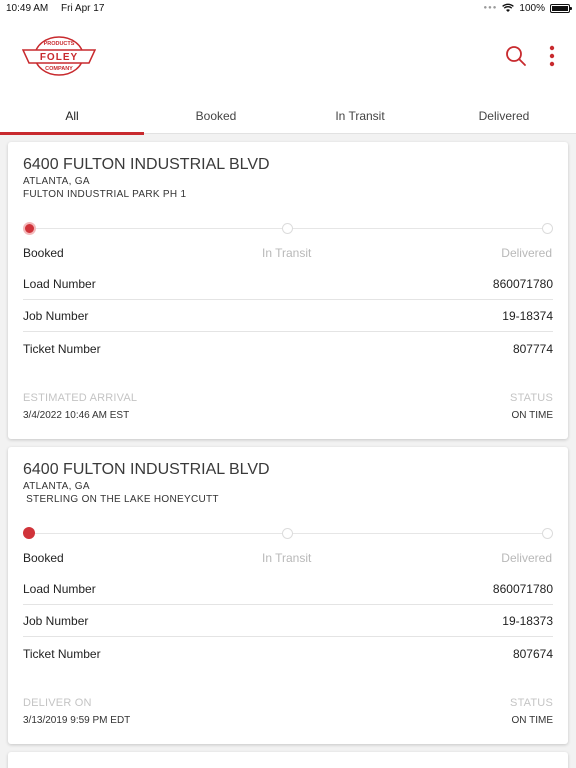 This screenshot has width=576, height=768. I want to click on svg-text: FOLEY, so click(59, 57).